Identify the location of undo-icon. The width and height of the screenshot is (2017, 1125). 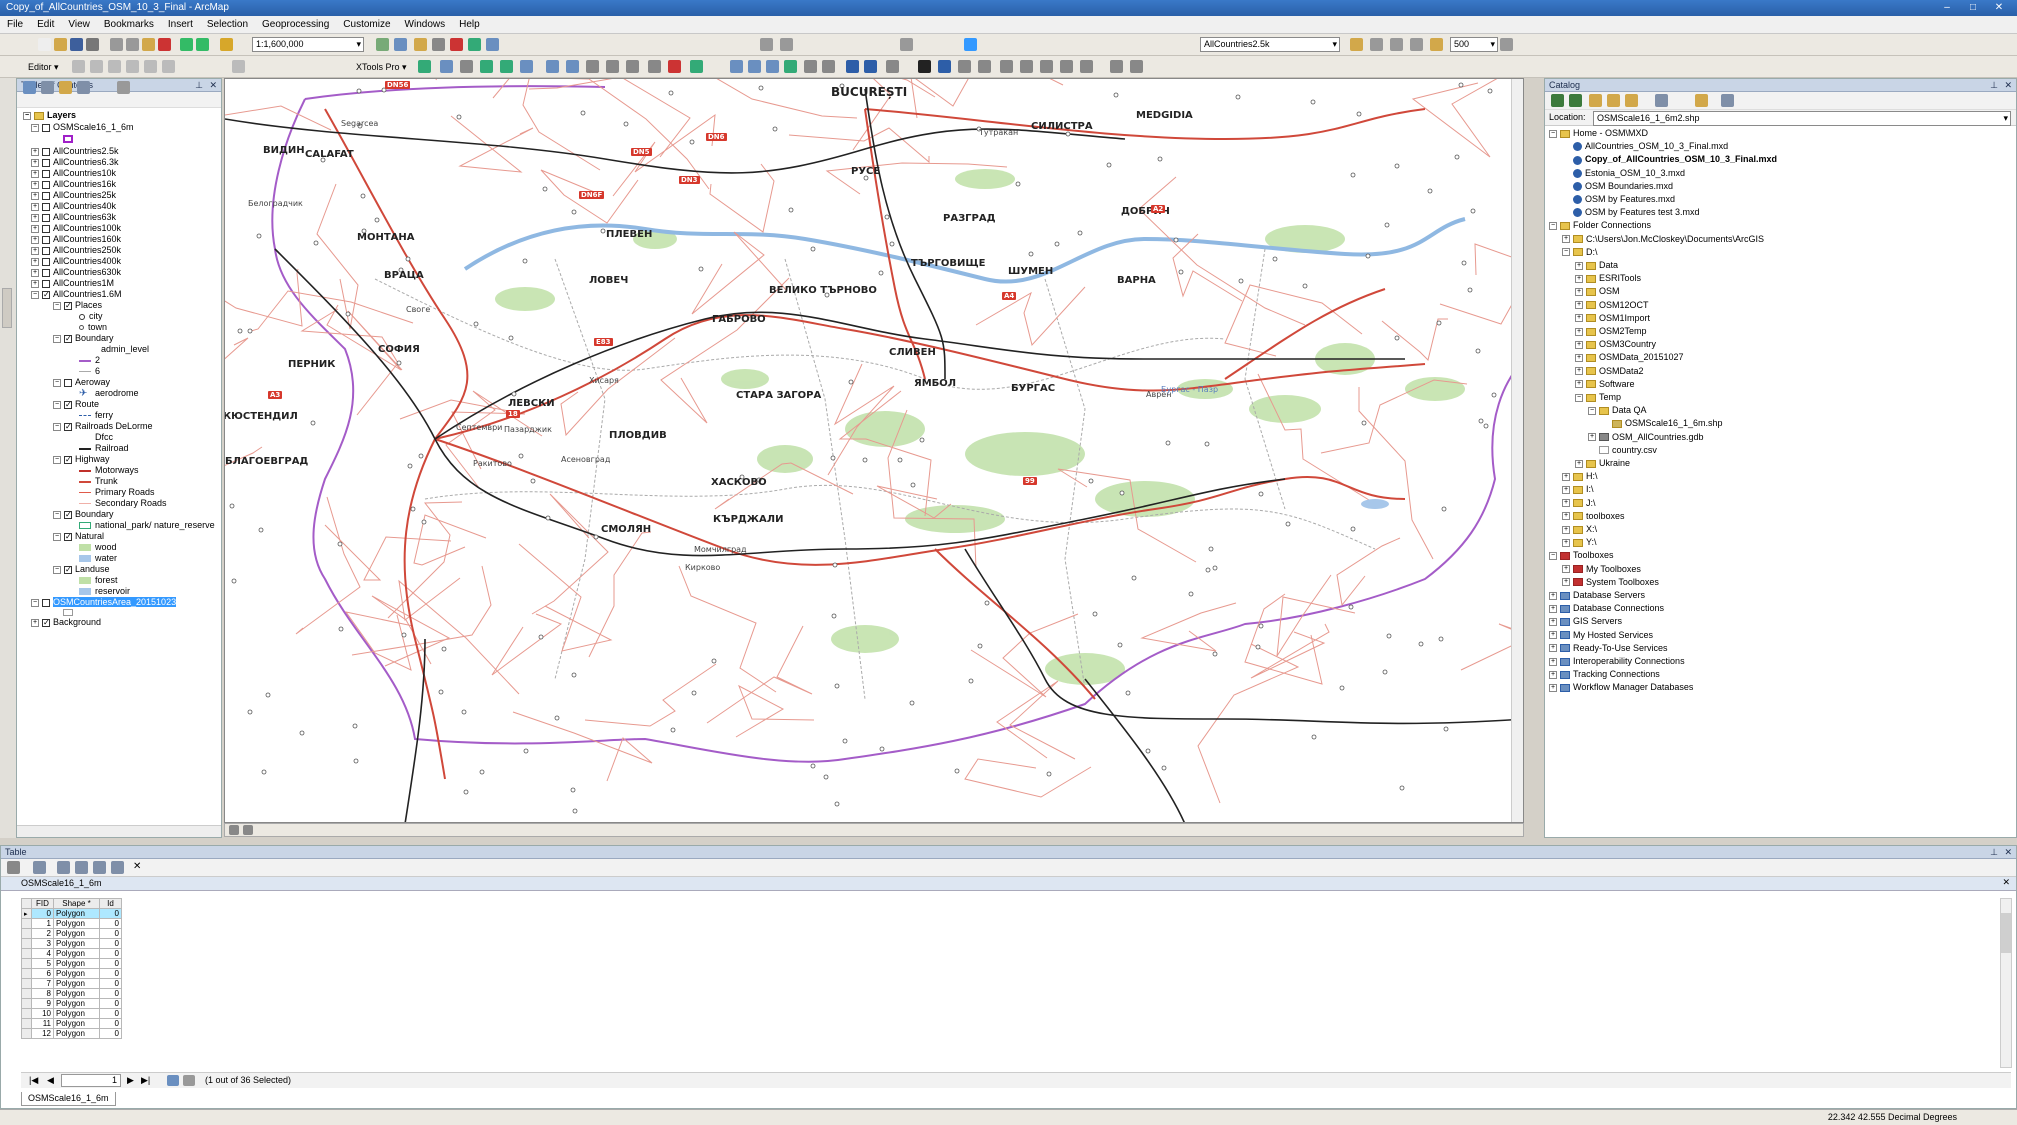
(186, 44).